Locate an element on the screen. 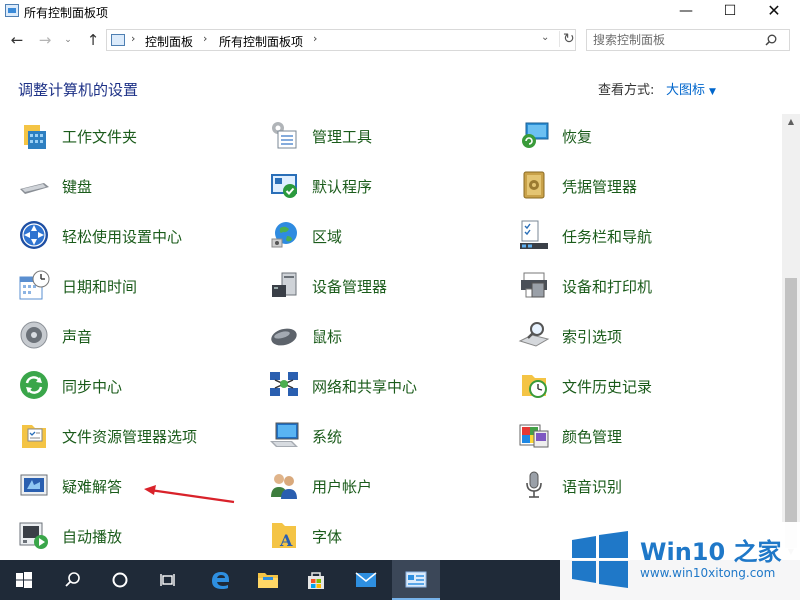  taskbar-navigation-icon is located at coordinates (534, 234).